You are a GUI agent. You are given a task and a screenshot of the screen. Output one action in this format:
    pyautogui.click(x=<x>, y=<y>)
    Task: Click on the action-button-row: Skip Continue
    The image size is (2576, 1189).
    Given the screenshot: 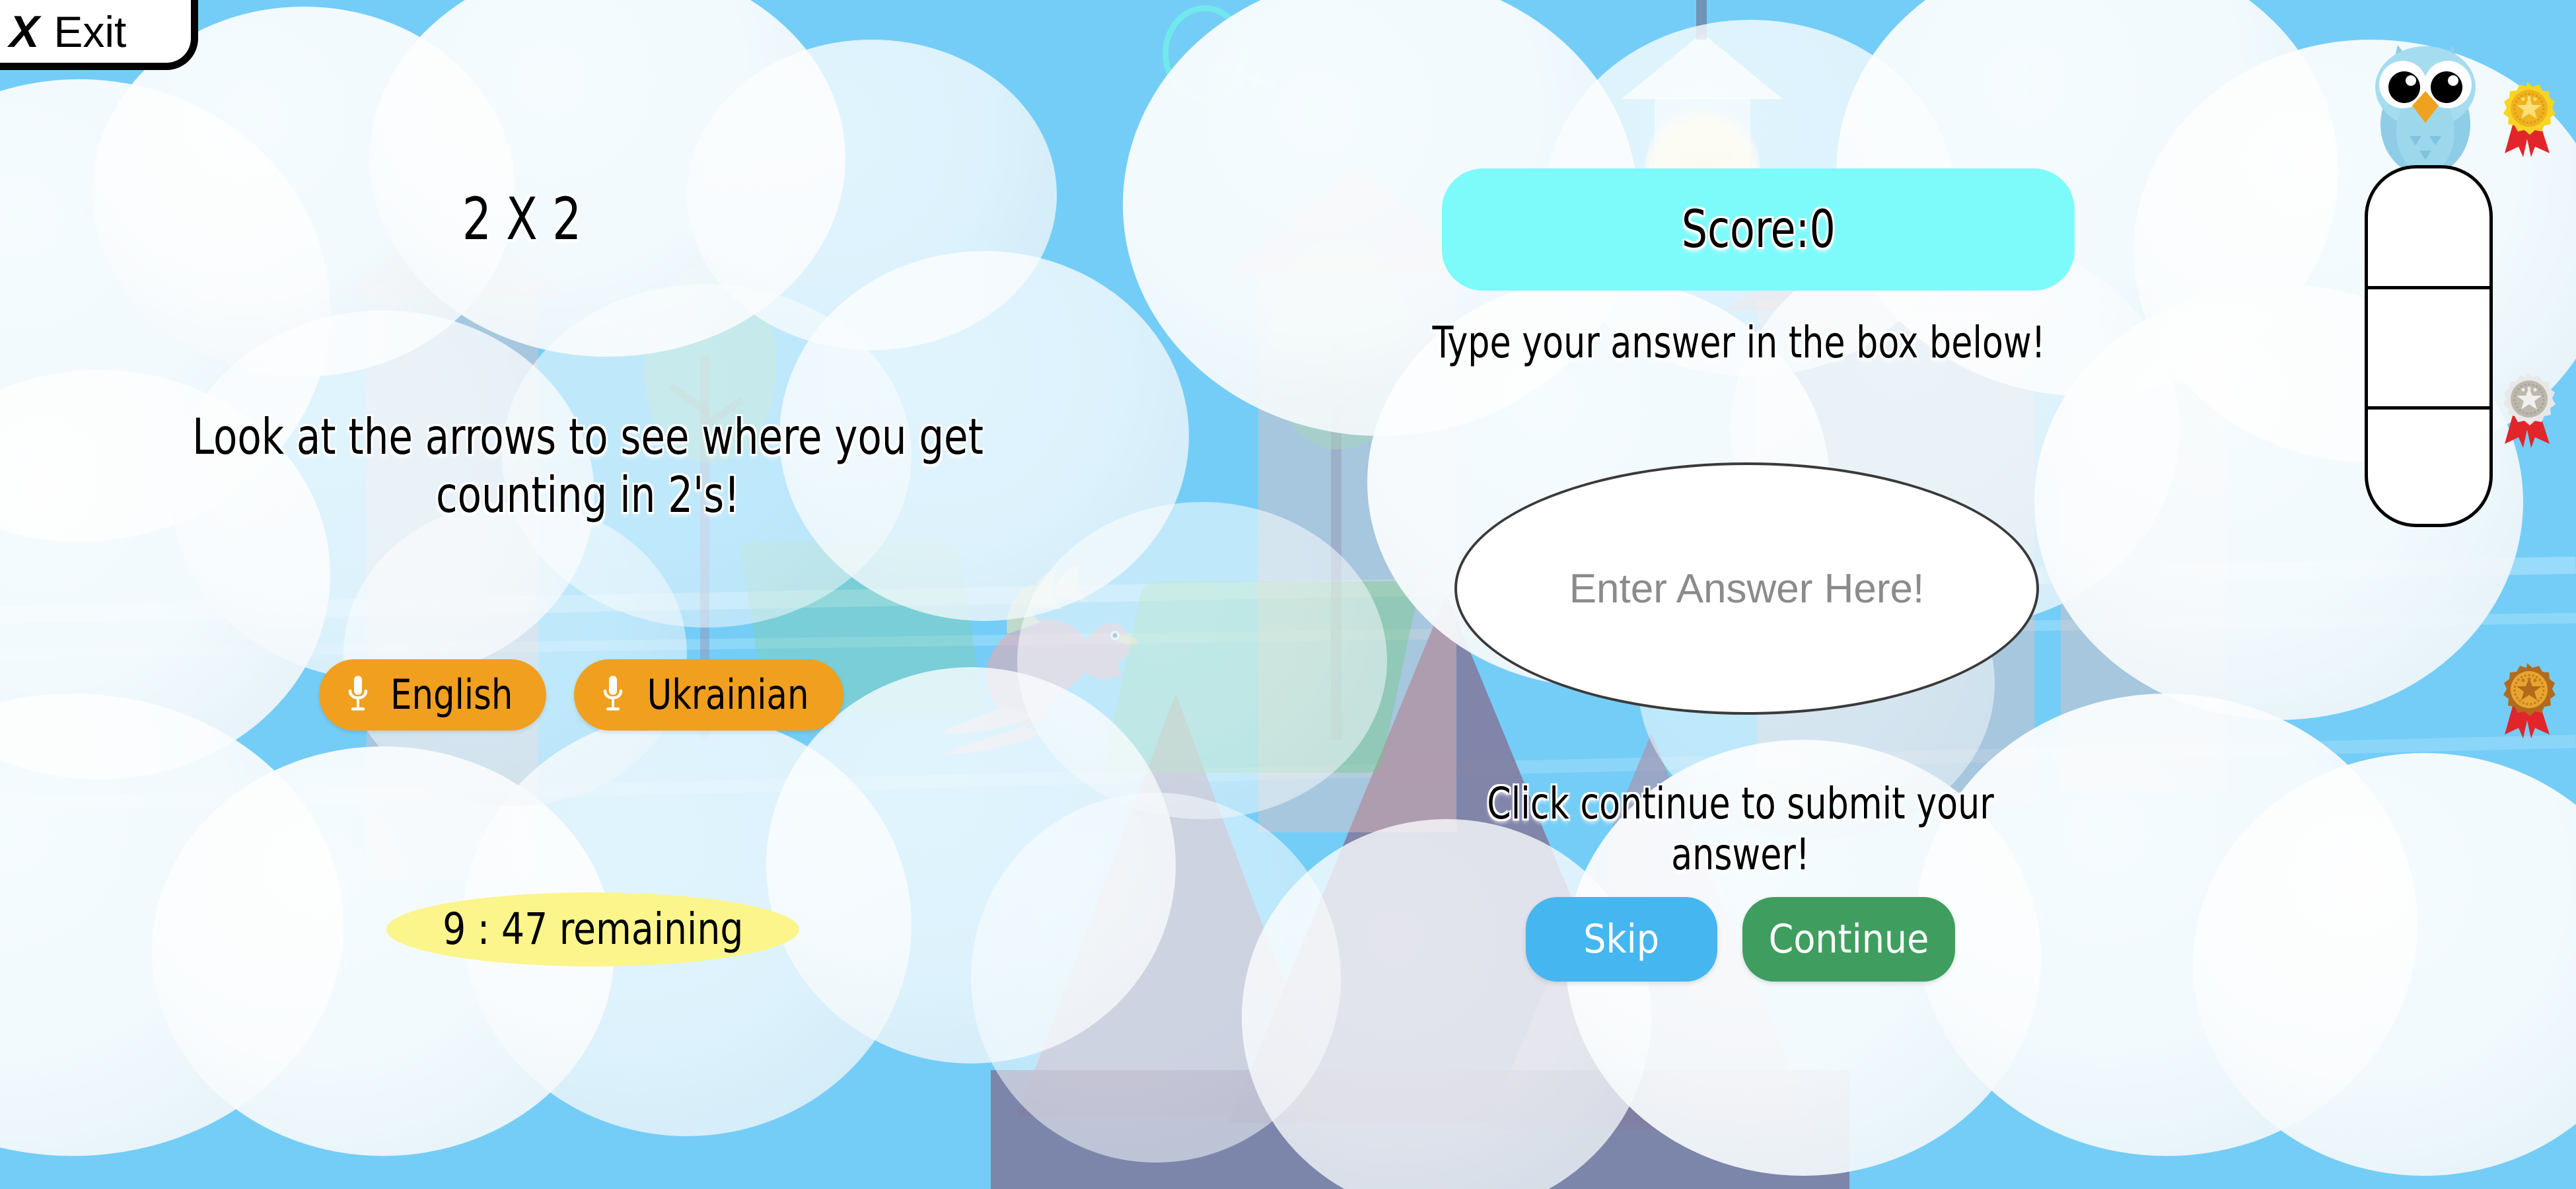 What is the action you would take?
    pyautogui.click(x=1741, y=939)
    